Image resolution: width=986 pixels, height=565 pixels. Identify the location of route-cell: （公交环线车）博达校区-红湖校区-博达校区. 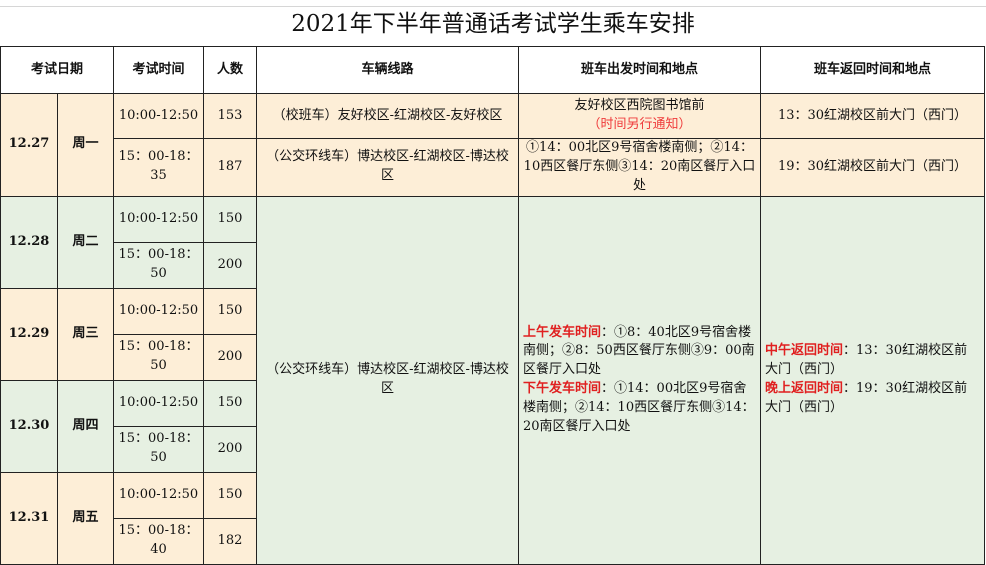
(387, 167).